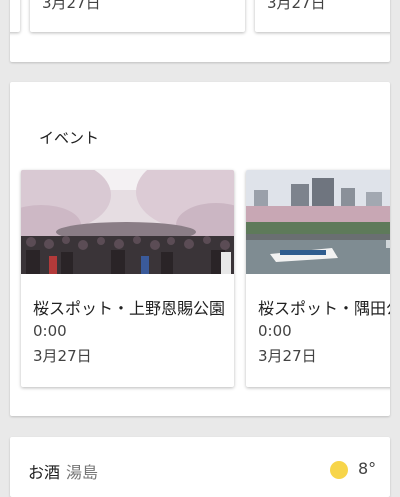  What do you see at coordinates (69, 138) in the screenshot?
I see `section-title: イベント` at bounding box center [69, 138].